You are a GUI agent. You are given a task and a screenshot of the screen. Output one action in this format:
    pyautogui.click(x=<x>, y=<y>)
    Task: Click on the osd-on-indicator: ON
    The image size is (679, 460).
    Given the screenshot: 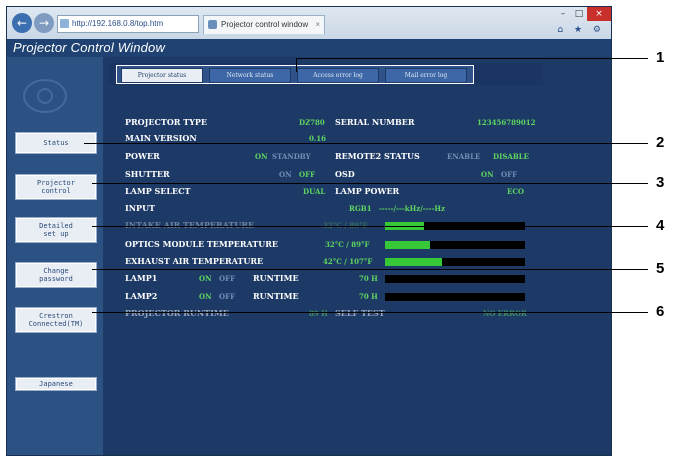 What is the action you would take?
    pyautogui.click(x=487, y=174)
    